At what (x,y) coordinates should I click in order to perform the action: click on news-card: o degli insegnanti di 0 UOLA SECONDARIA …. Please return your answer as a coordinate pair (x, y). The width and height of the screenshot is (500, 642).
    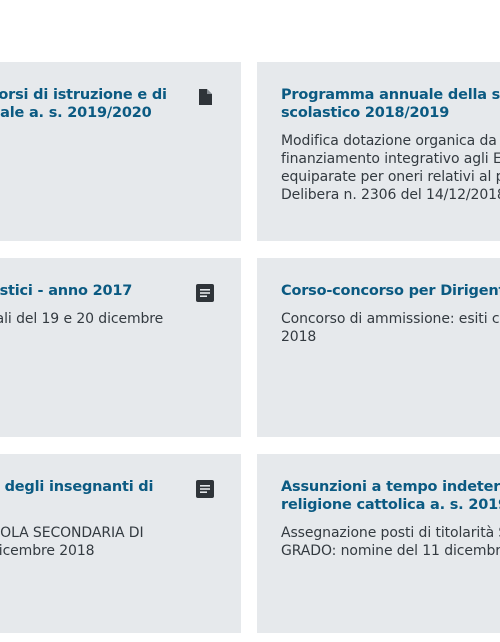
    Looking at the image, I should click on (120, 543).